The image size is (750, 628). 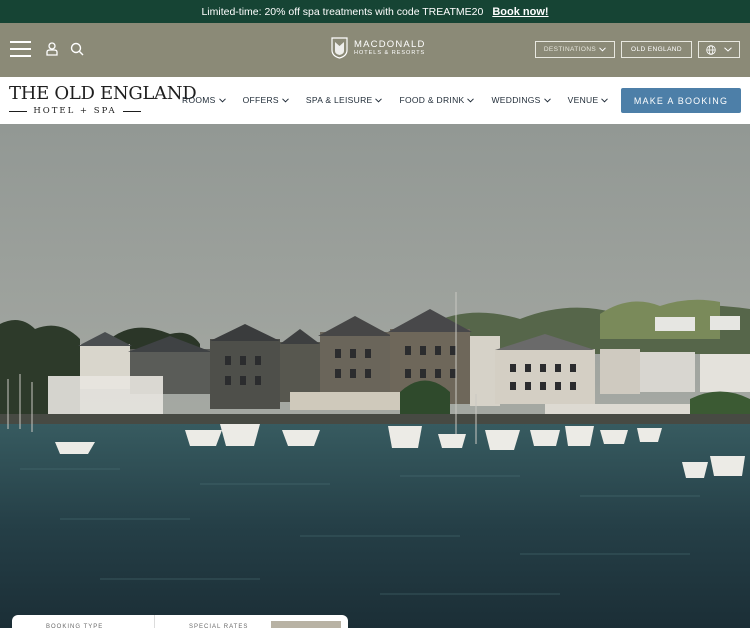 I want to click on globe-icon, so click(x=711, y=49).